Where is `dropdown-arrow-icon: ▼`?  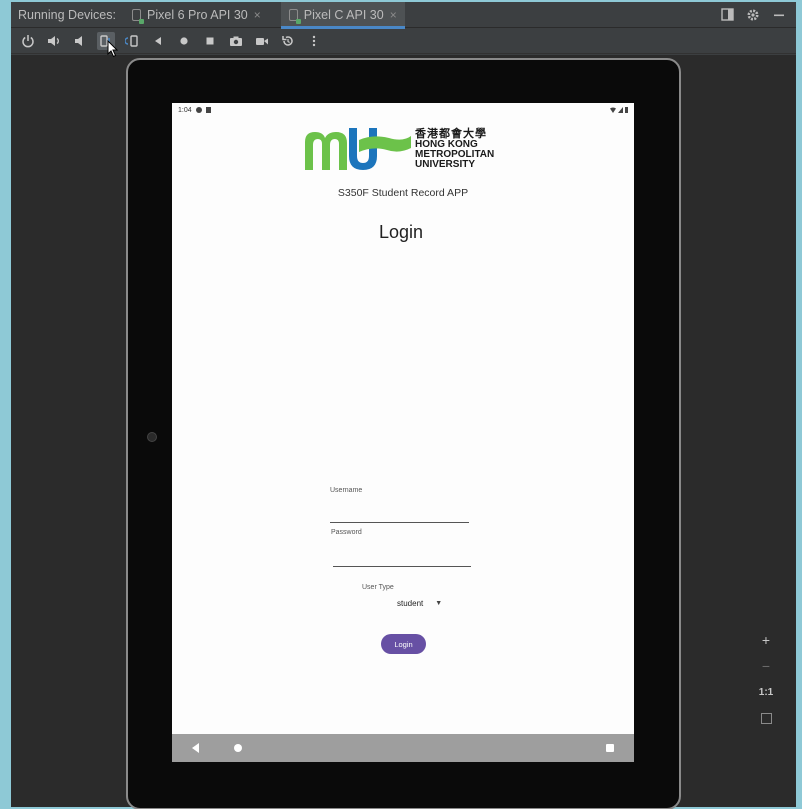 dropdown-arrow-icon: ▼ is located at coordinates (439, 603).